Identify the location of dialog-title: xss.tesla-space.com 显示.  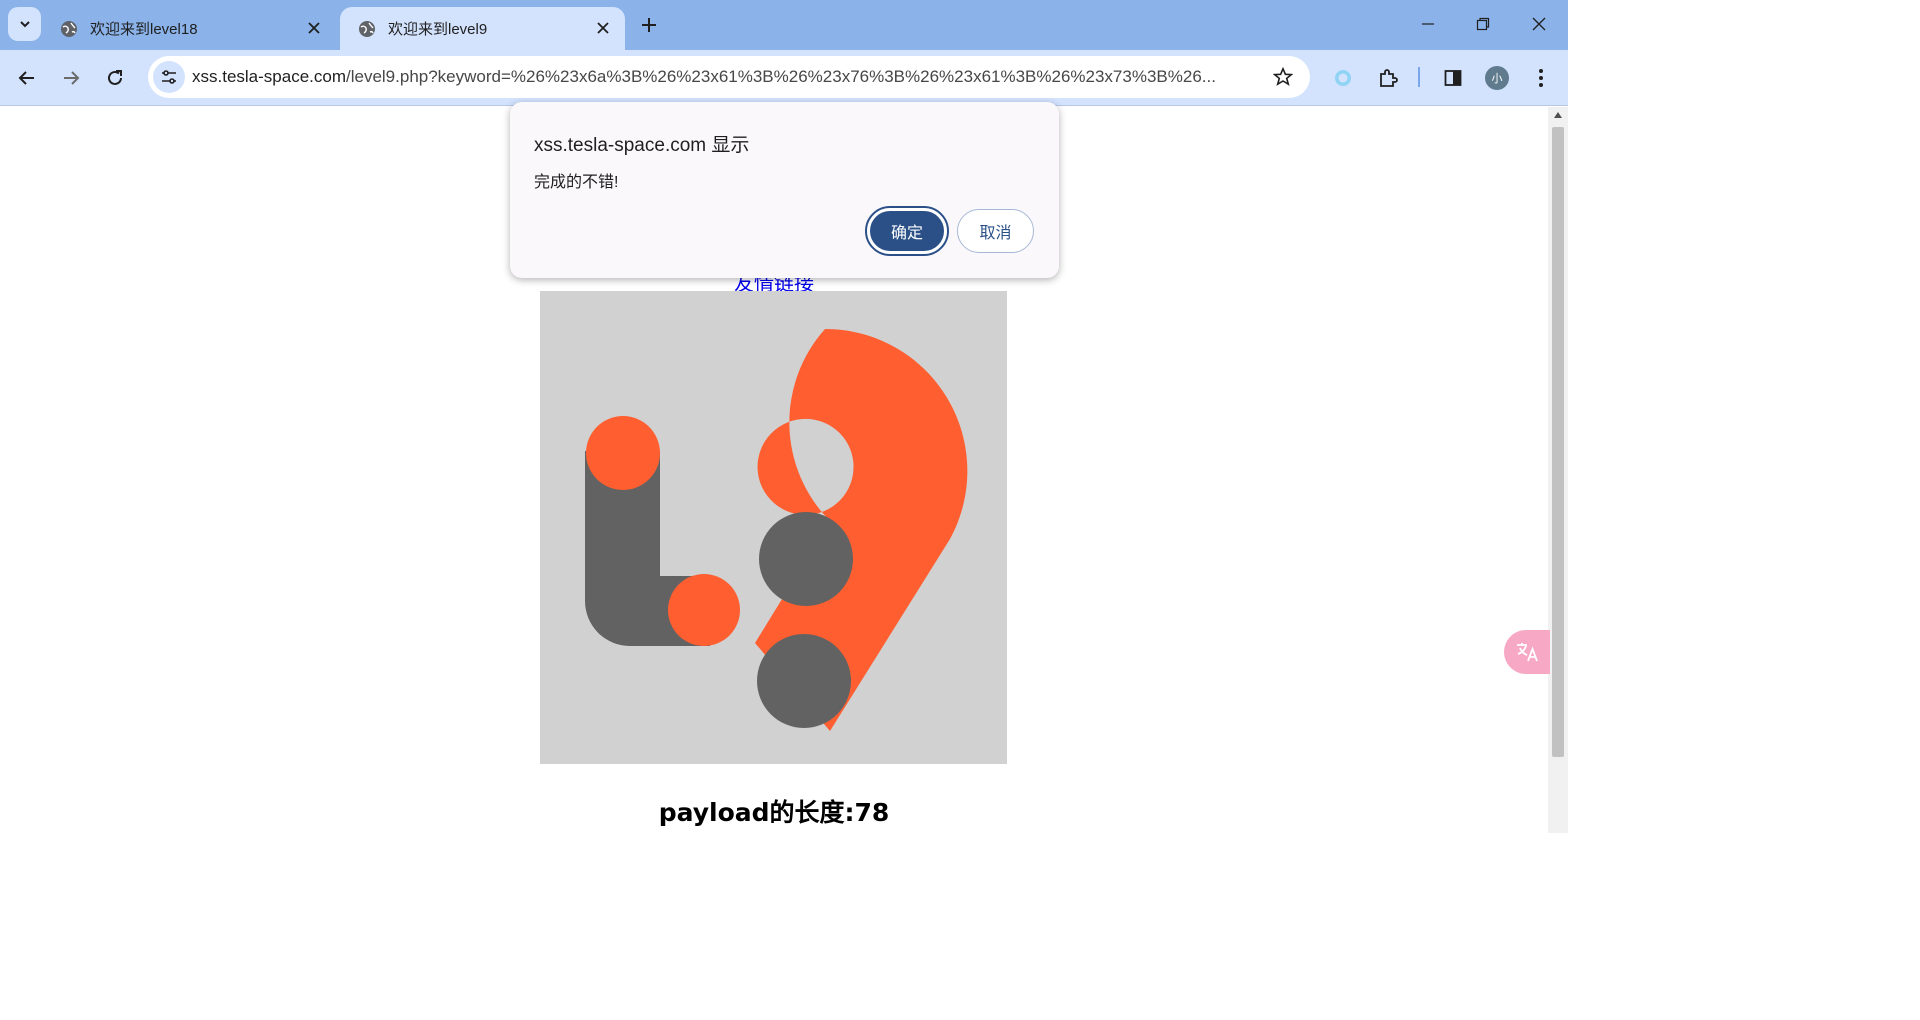
(642, 145).